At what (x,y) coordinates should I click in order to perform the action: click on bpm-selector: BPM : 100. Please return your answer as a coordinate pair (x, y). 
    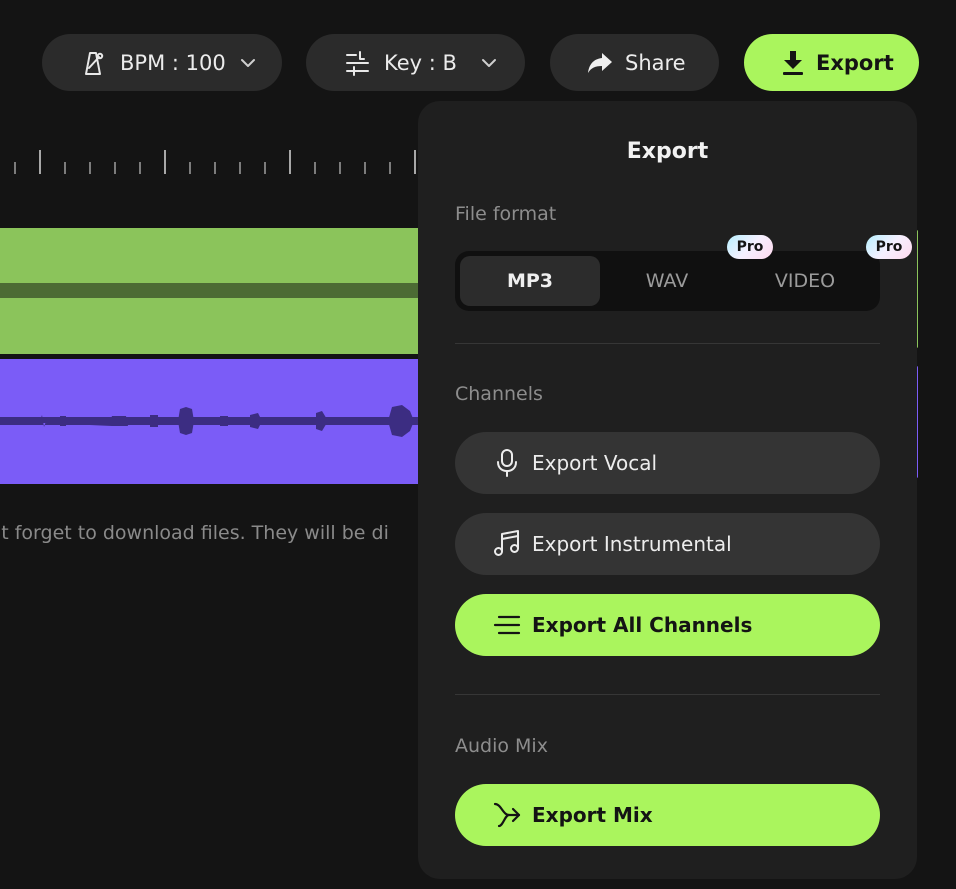
    Looking at the image, I should click on (162, 62).